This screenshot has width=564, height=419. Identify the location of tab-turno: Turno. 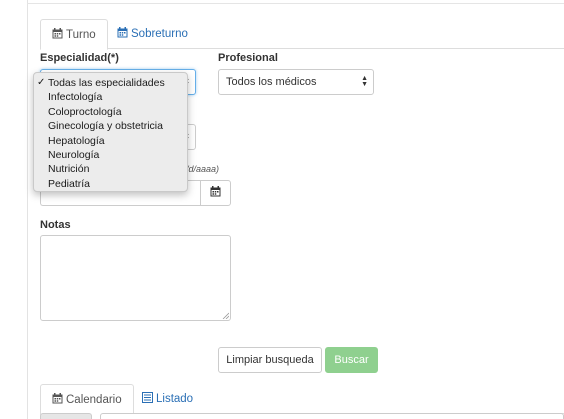
(74, 34).